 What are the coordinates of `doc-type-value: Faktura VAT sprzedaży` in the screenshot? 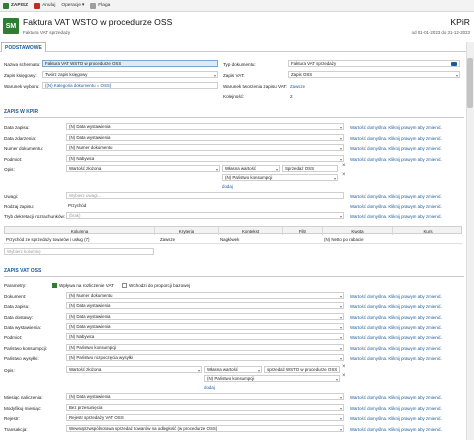 It's located at (314, 63).